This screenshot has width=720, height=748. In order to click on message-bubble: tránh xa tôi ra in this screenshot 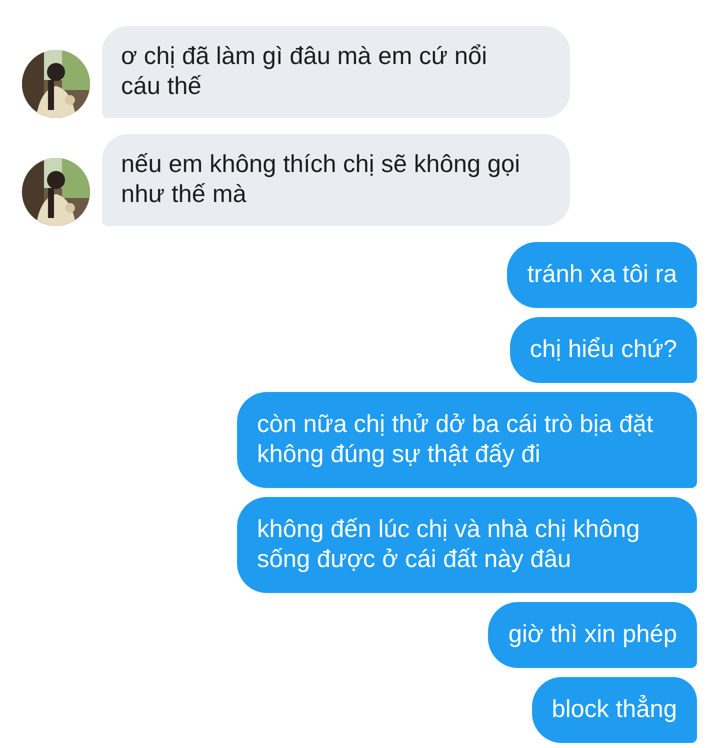, I will do `click(602, 275)`.